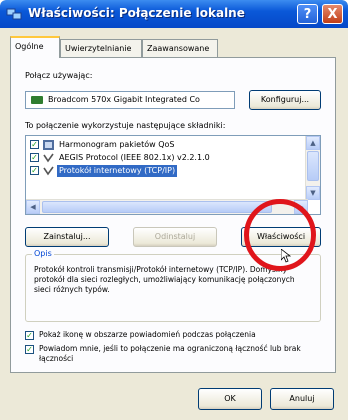  Describe the element at coordinates (332, 14) in the screenshot. I see `close-button: X` at that location.